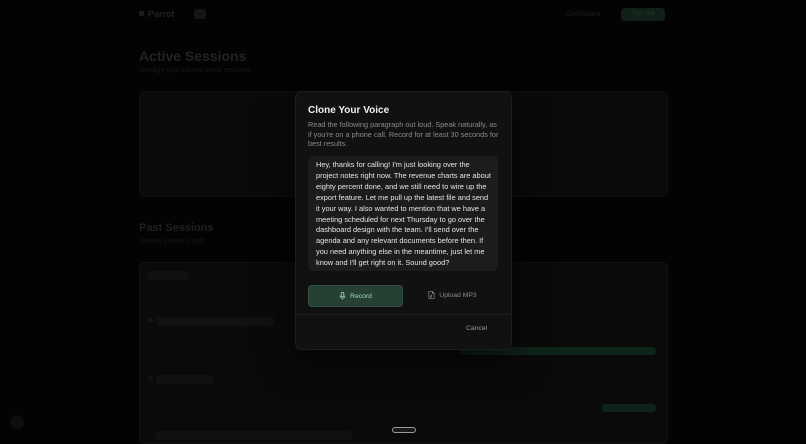 This screenshot has width=806, height=444. I want to click on brand-name: Parrot, so click(161, 14).